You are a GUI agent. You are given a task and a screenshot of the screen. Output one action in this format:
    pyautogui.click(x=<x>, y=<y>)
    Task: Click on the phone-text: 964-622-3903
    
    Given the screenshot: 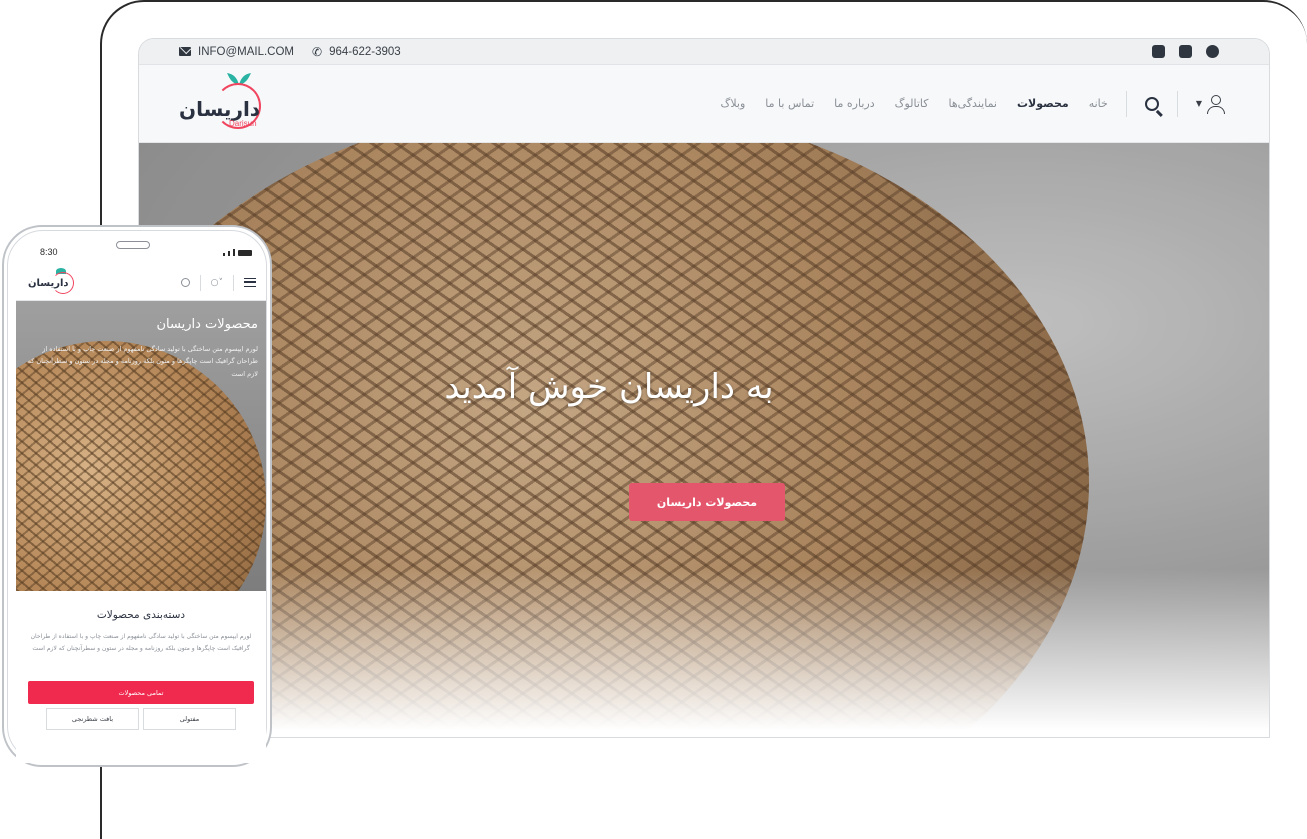 What is the action you would take?
    pyautogui.click(x=365, y=51)
    